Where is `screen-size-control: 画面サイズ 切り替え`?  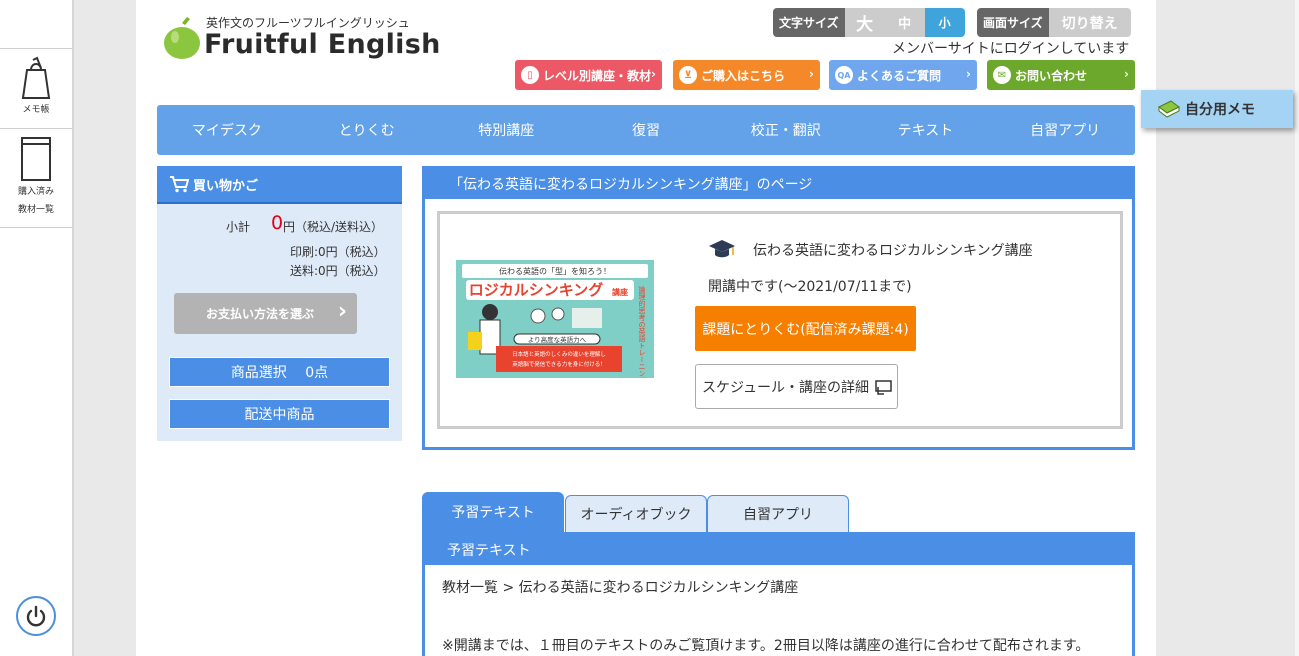
screen-size-control: 画面サイズ 切り替え is located at coordinates (1054, 22).